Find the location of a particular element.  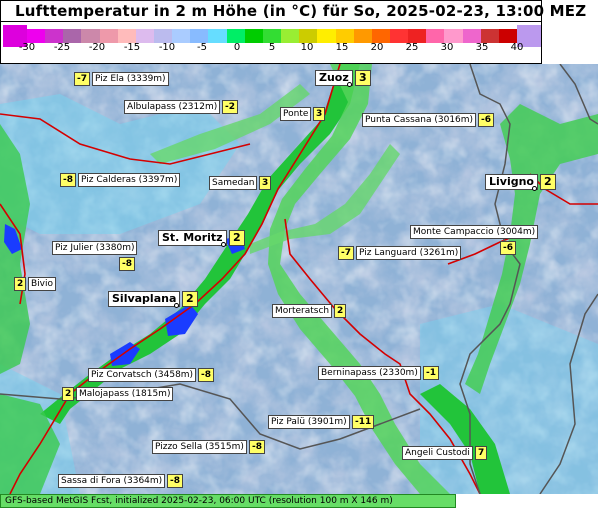

station-temperature-value: -1 is located at coordinates (431, 373).